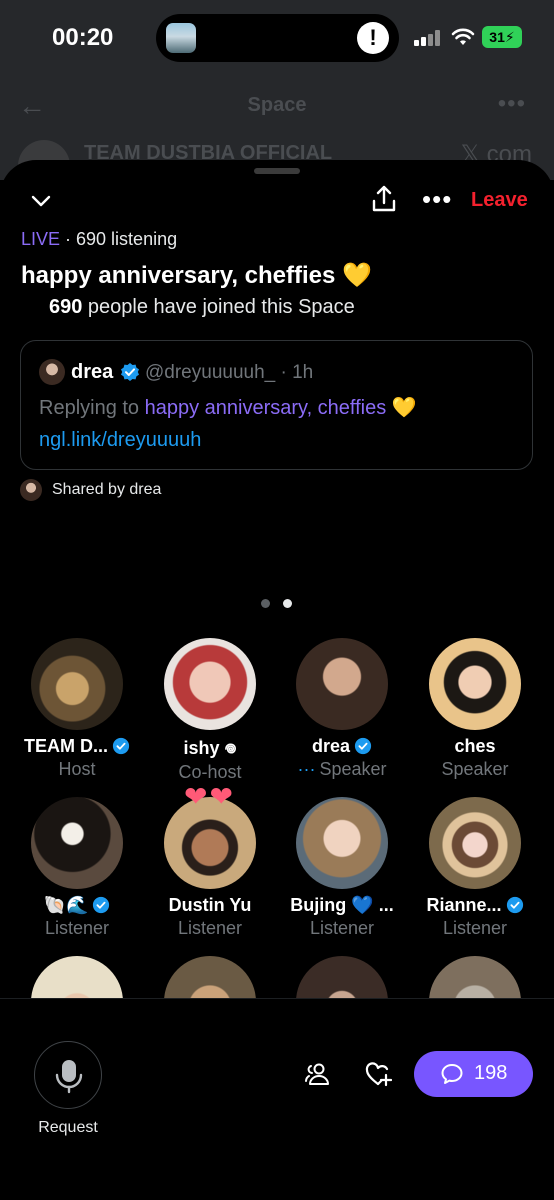  Describe the element at coordinates (229, 372) in the screenshot. I see `post-author-handle: @dreyuuuuuh_ · 1h` at that location.